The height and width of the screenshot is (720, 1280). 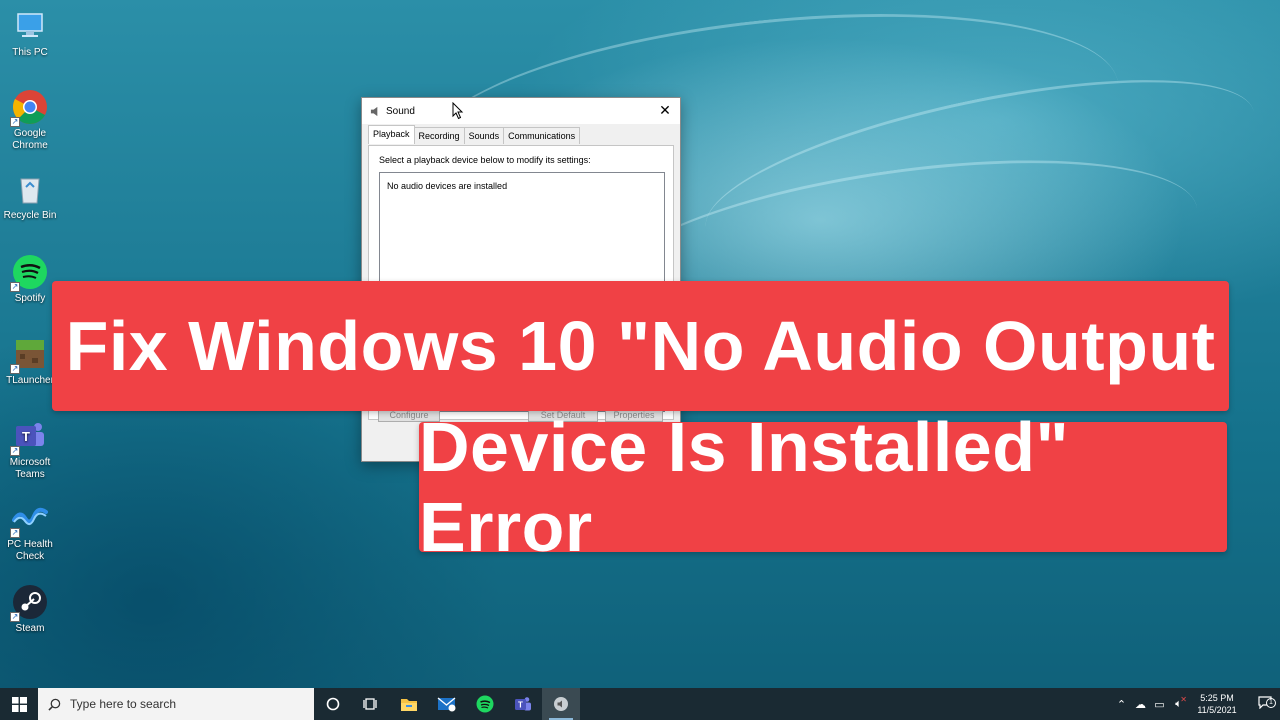 I want to click on tab-communications: Communications, so click(x=542, y=135).